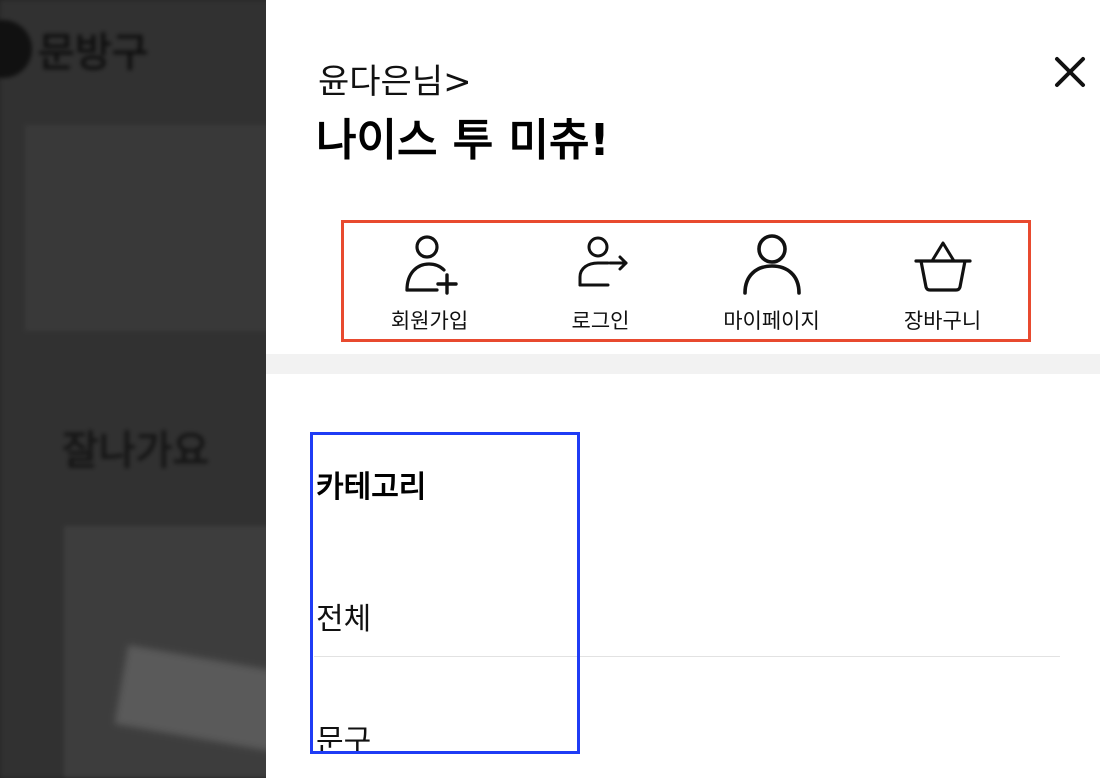 This screenshot has width=1100, height=778. What do you see at coordinates (600, 321) in the screenshot?
I see `login-label: 로그인` at bounding box center [600, 321].